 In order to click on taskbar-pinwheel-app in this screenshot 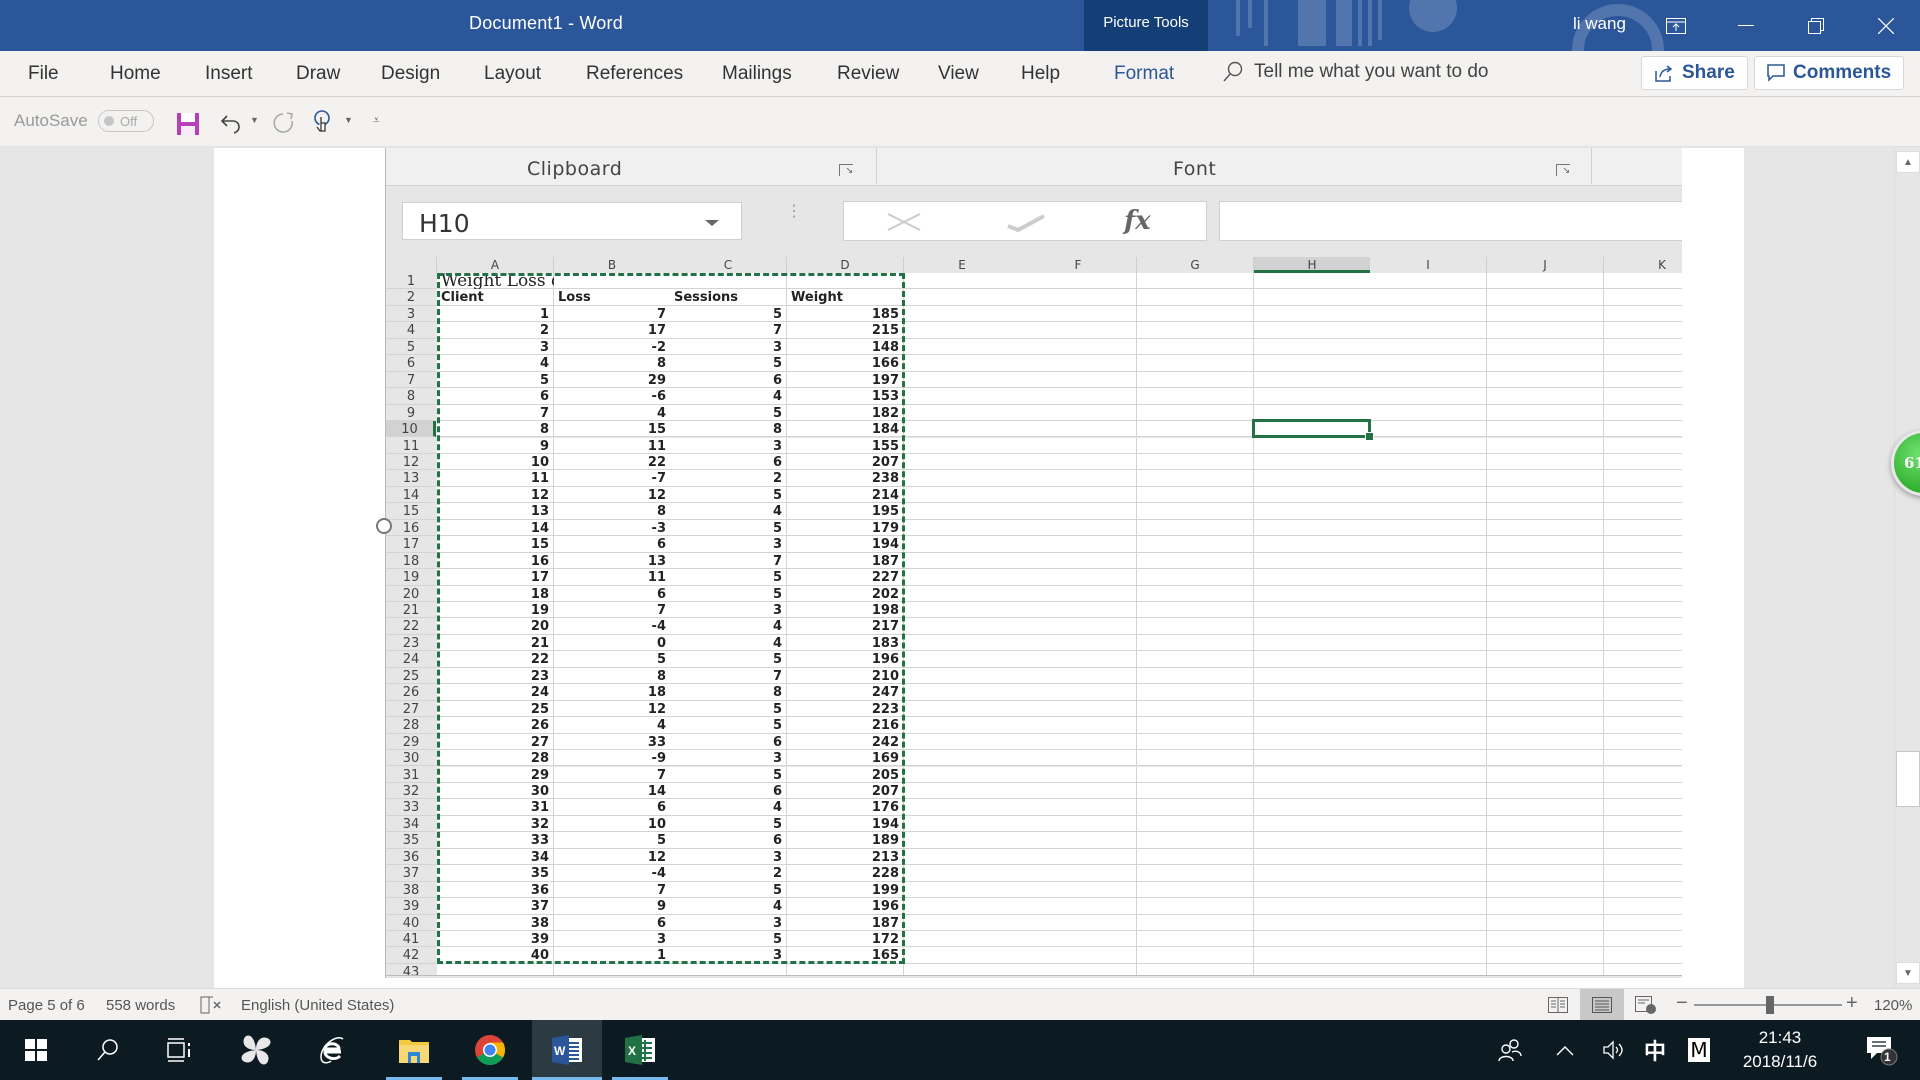, I will do `click(256, 1050)`.